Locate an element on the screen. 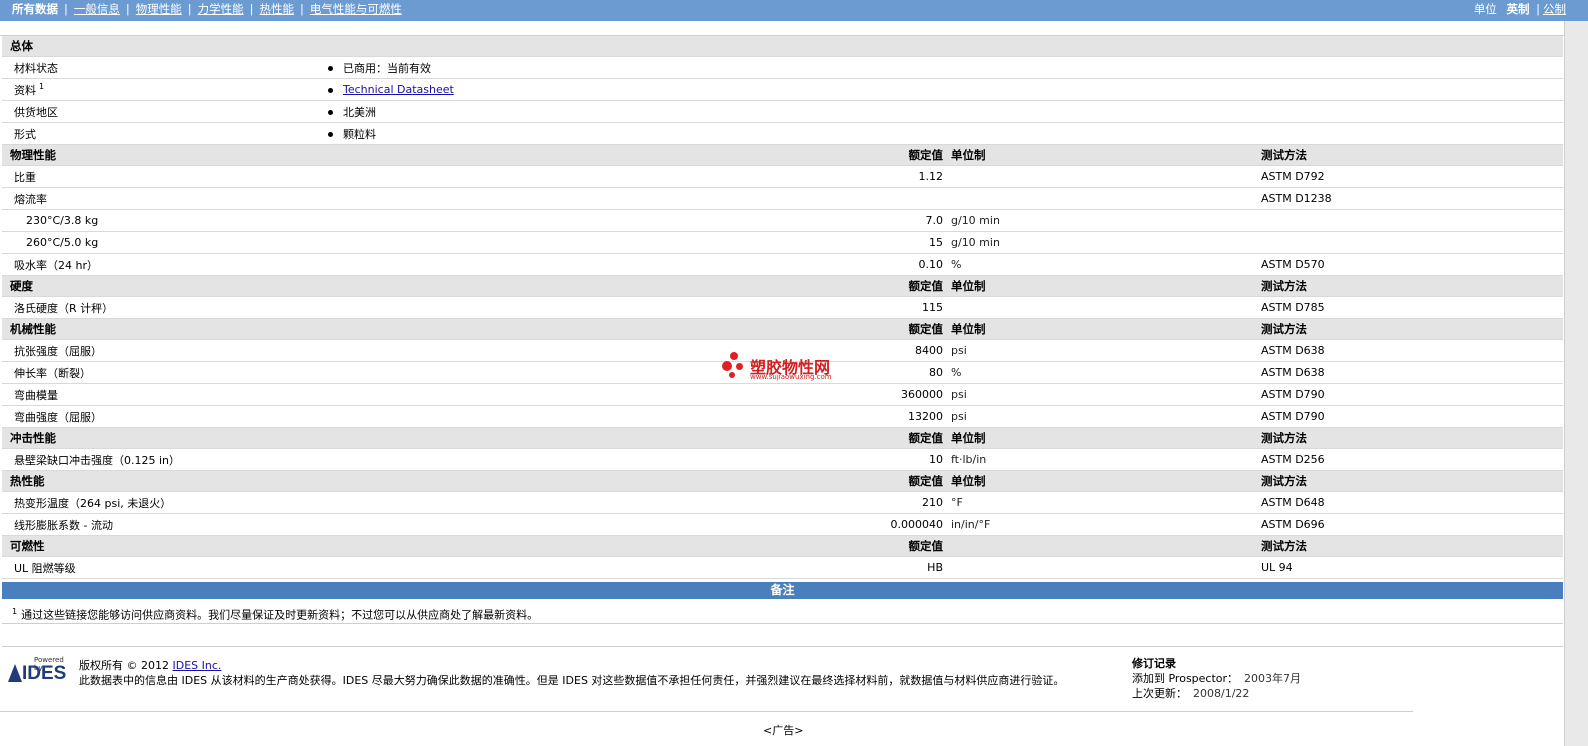 The height and width of the screenshot is (746, 1588). footnote-marker: 1 is located at coordinates (42, 86).